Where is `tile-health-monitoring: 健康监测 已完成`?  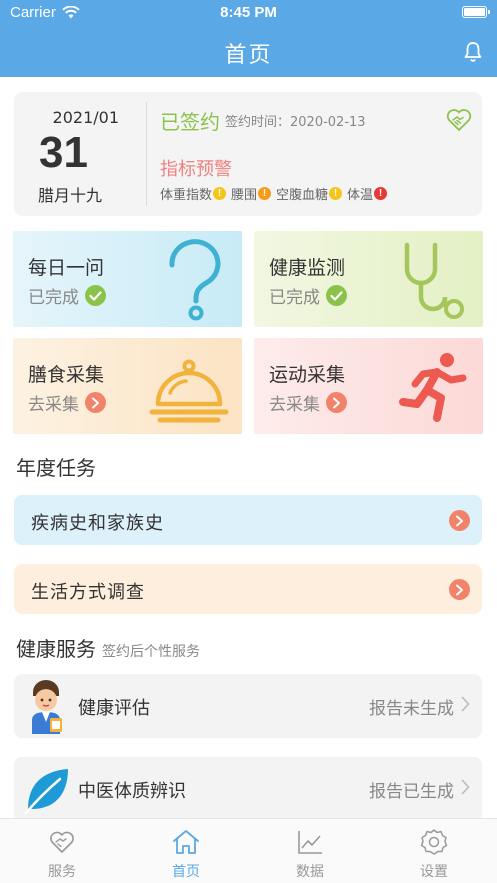 tile-health-monitoring: 健康监测 已完成 is located at coordinates (368, 279).